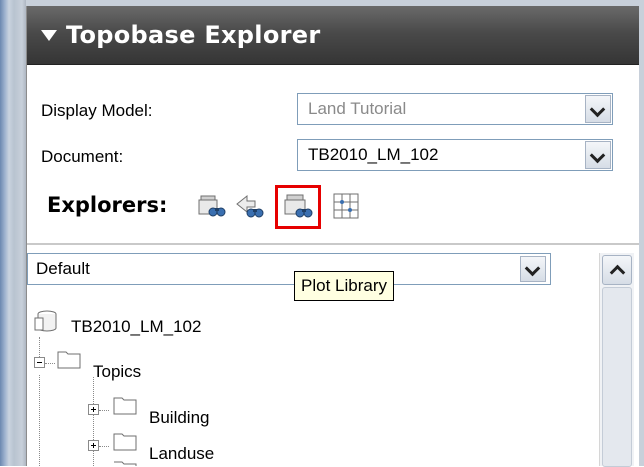  I want to click on filter-value: Default, so click(63, 268).